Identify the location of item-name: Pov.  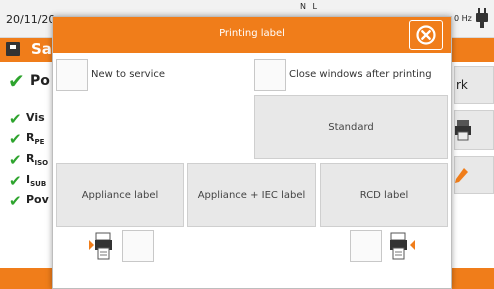
(37, 199).